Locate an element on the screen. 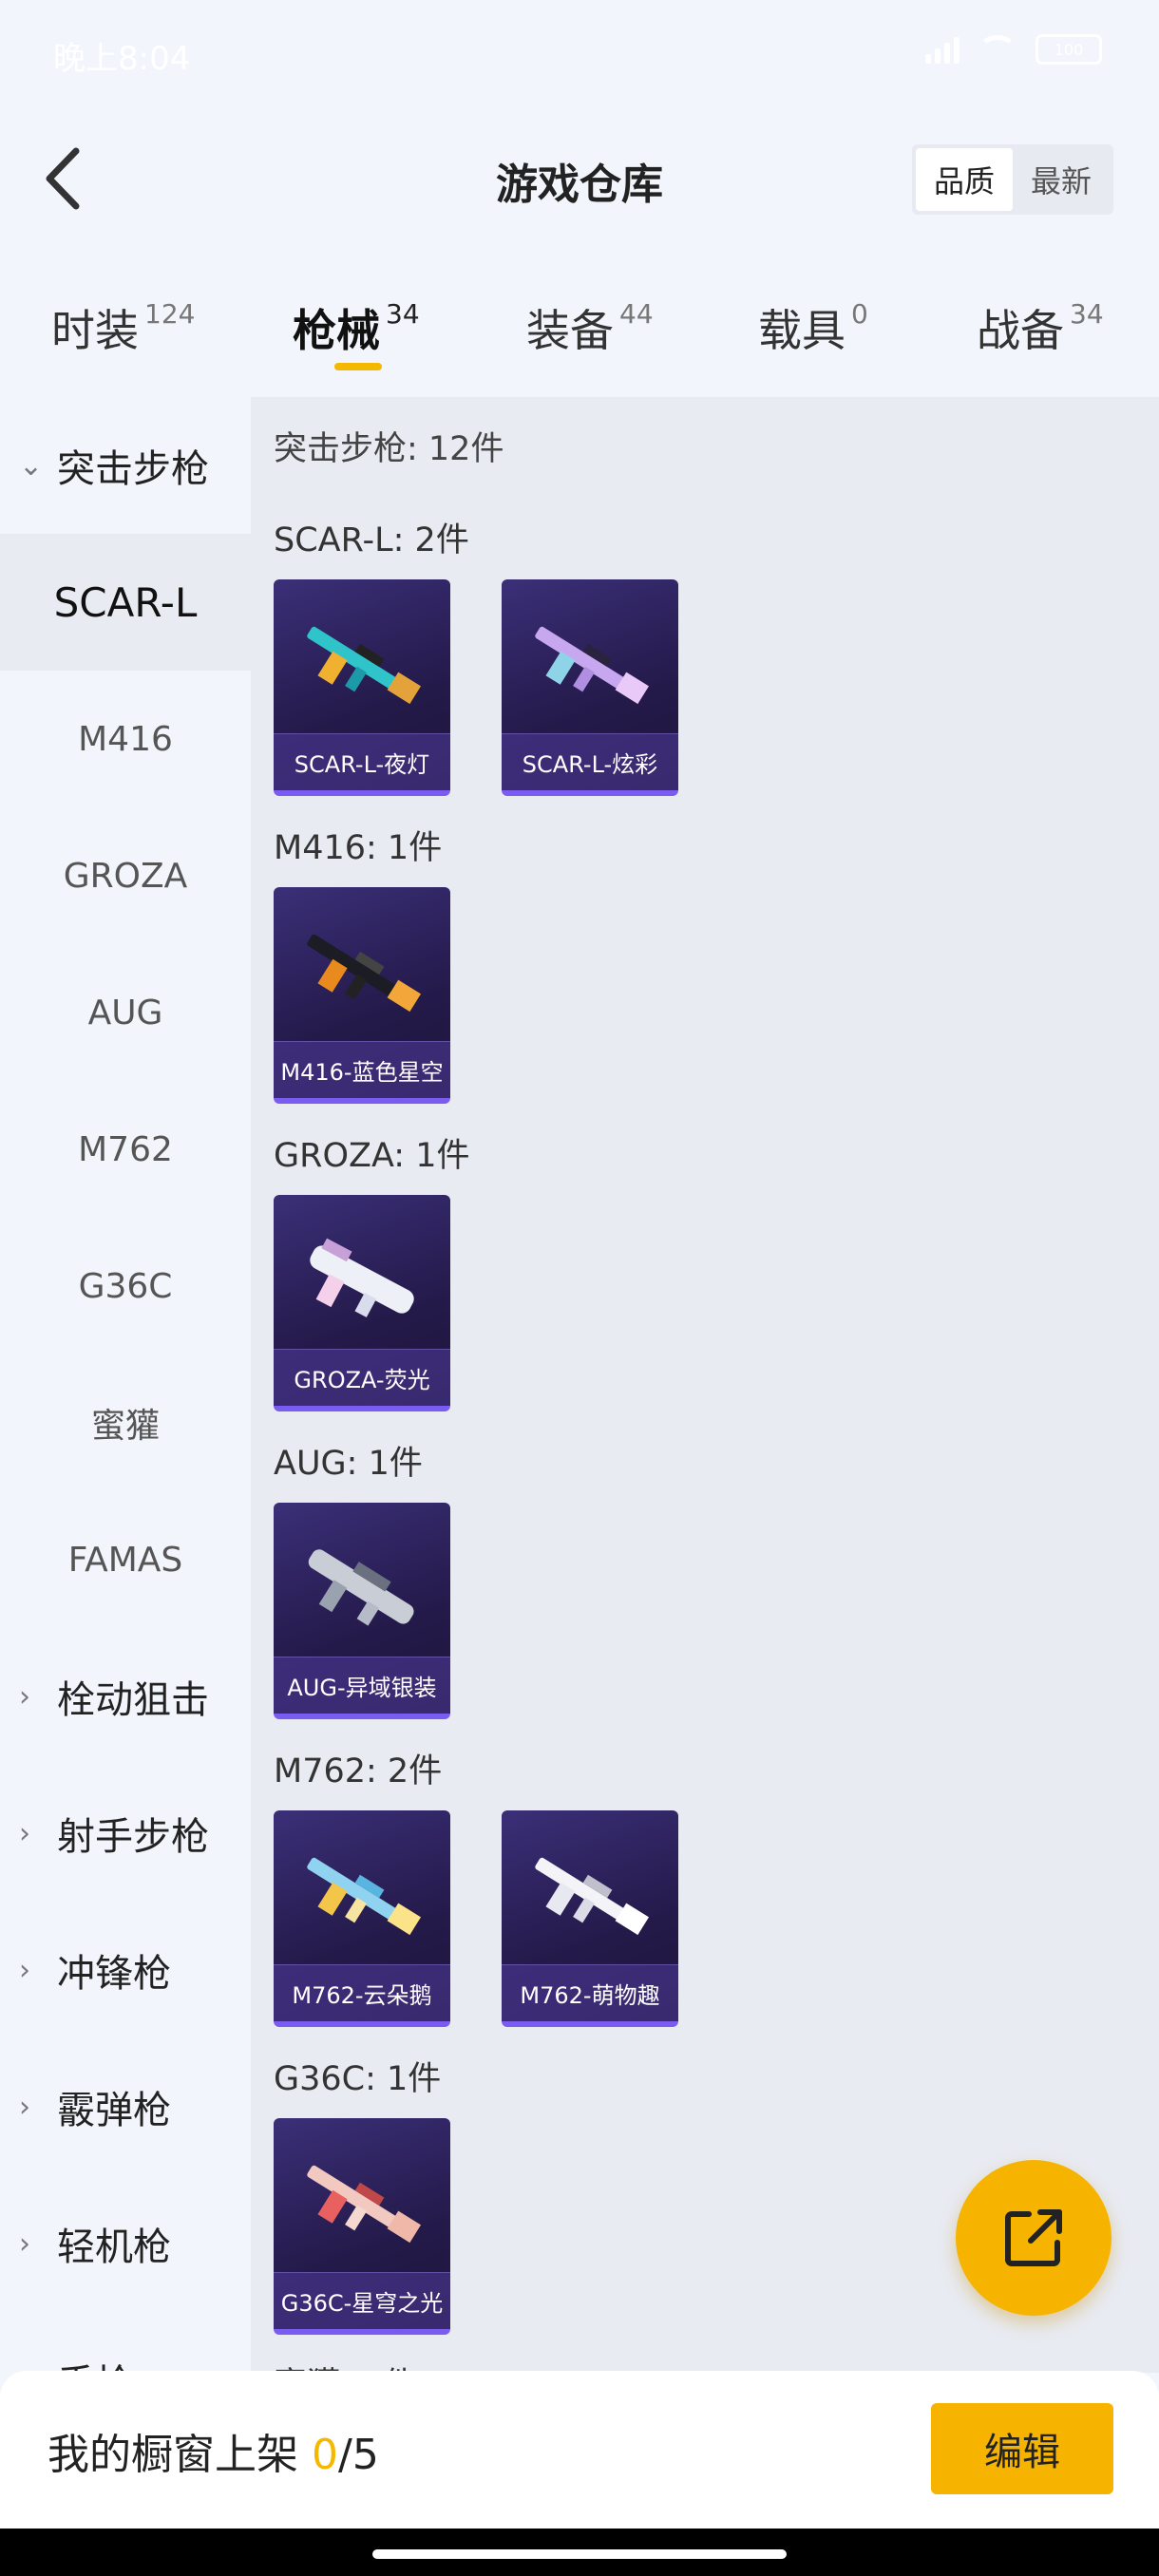 This screenshot has height=2576, width=1159. sidebar-group-label: 手枪 is located at coordinates (95, 2363).